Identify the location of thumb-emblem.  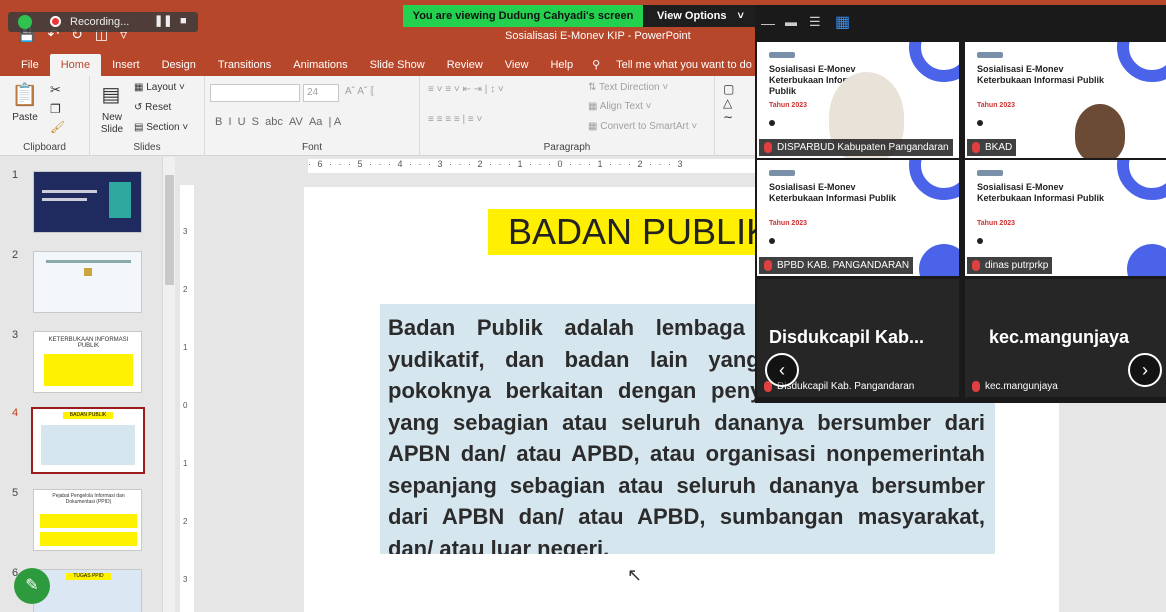
(88, 272).